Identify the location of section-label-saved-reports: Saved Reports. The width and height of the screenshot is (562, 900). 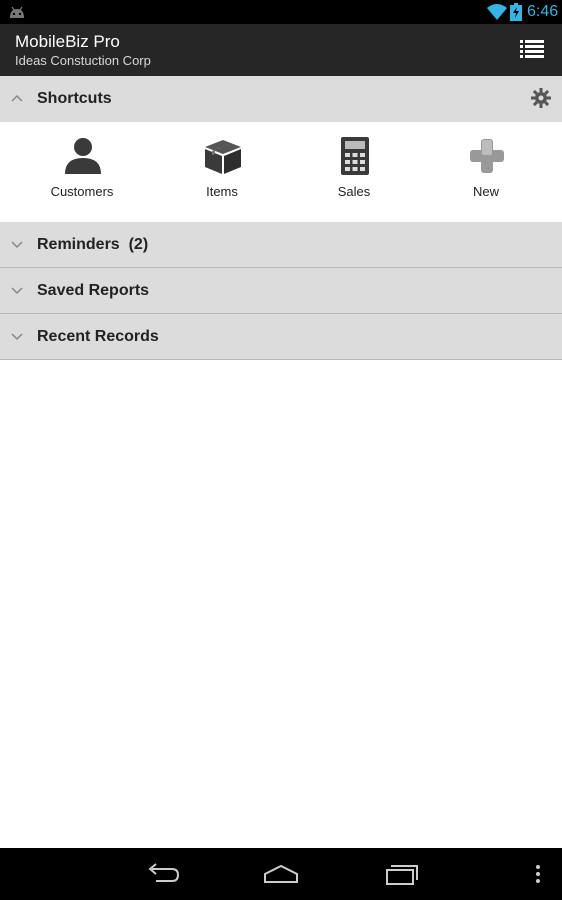
(93, 290).